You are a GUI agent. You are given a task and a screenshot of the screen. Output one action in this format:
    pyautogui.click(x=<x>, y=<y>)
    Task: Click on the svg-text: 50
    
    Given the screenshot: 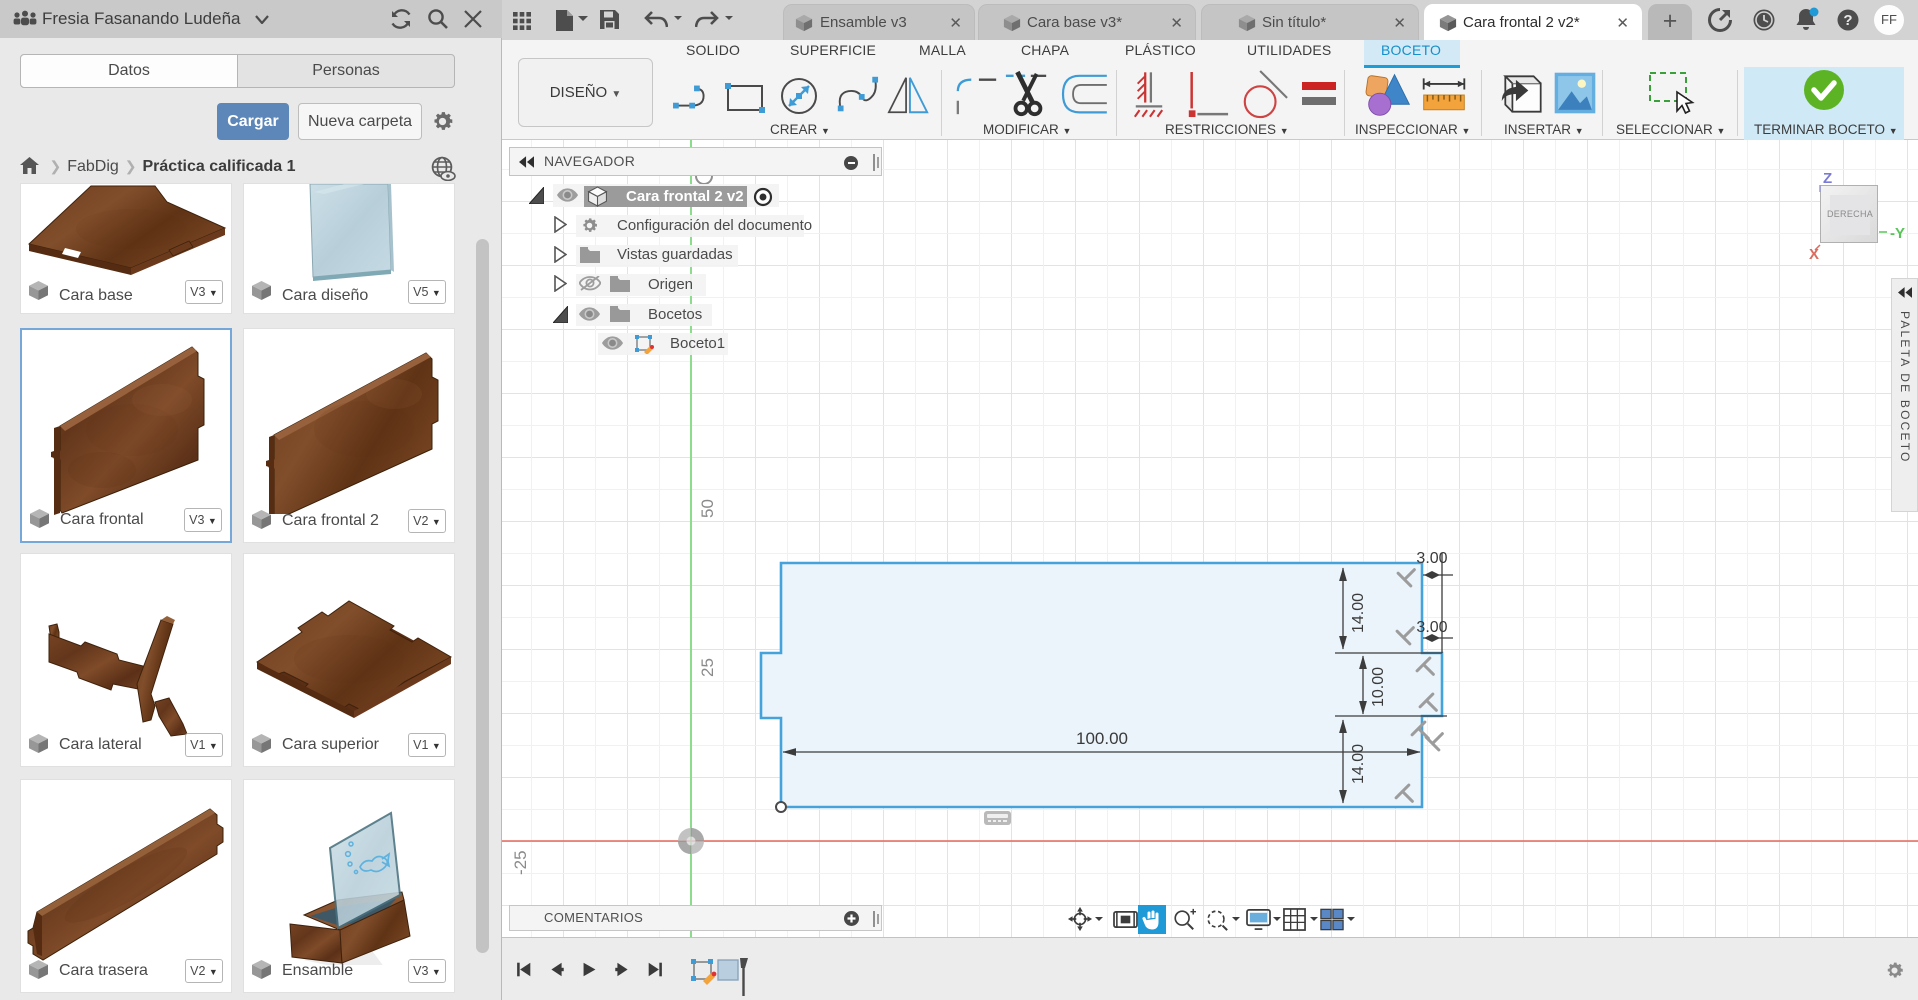 What is the action you would take?
    pyautogui.click(x=707, y=508)
    